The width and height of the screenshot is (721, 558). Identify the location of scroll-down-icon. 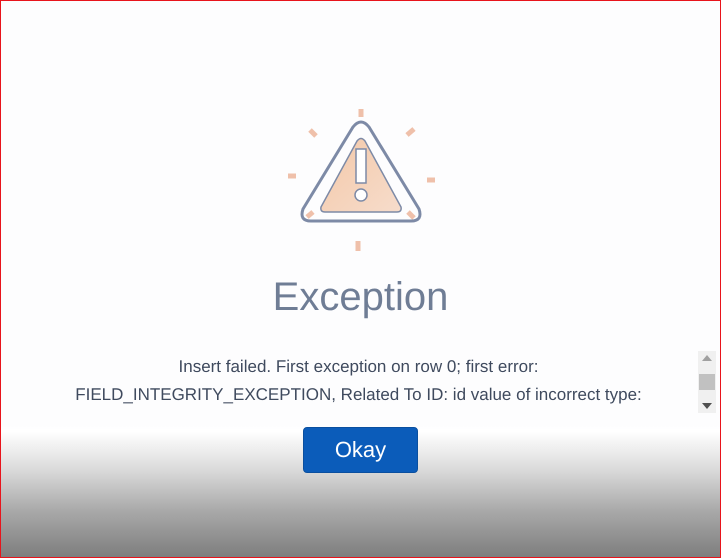
(707, 406).